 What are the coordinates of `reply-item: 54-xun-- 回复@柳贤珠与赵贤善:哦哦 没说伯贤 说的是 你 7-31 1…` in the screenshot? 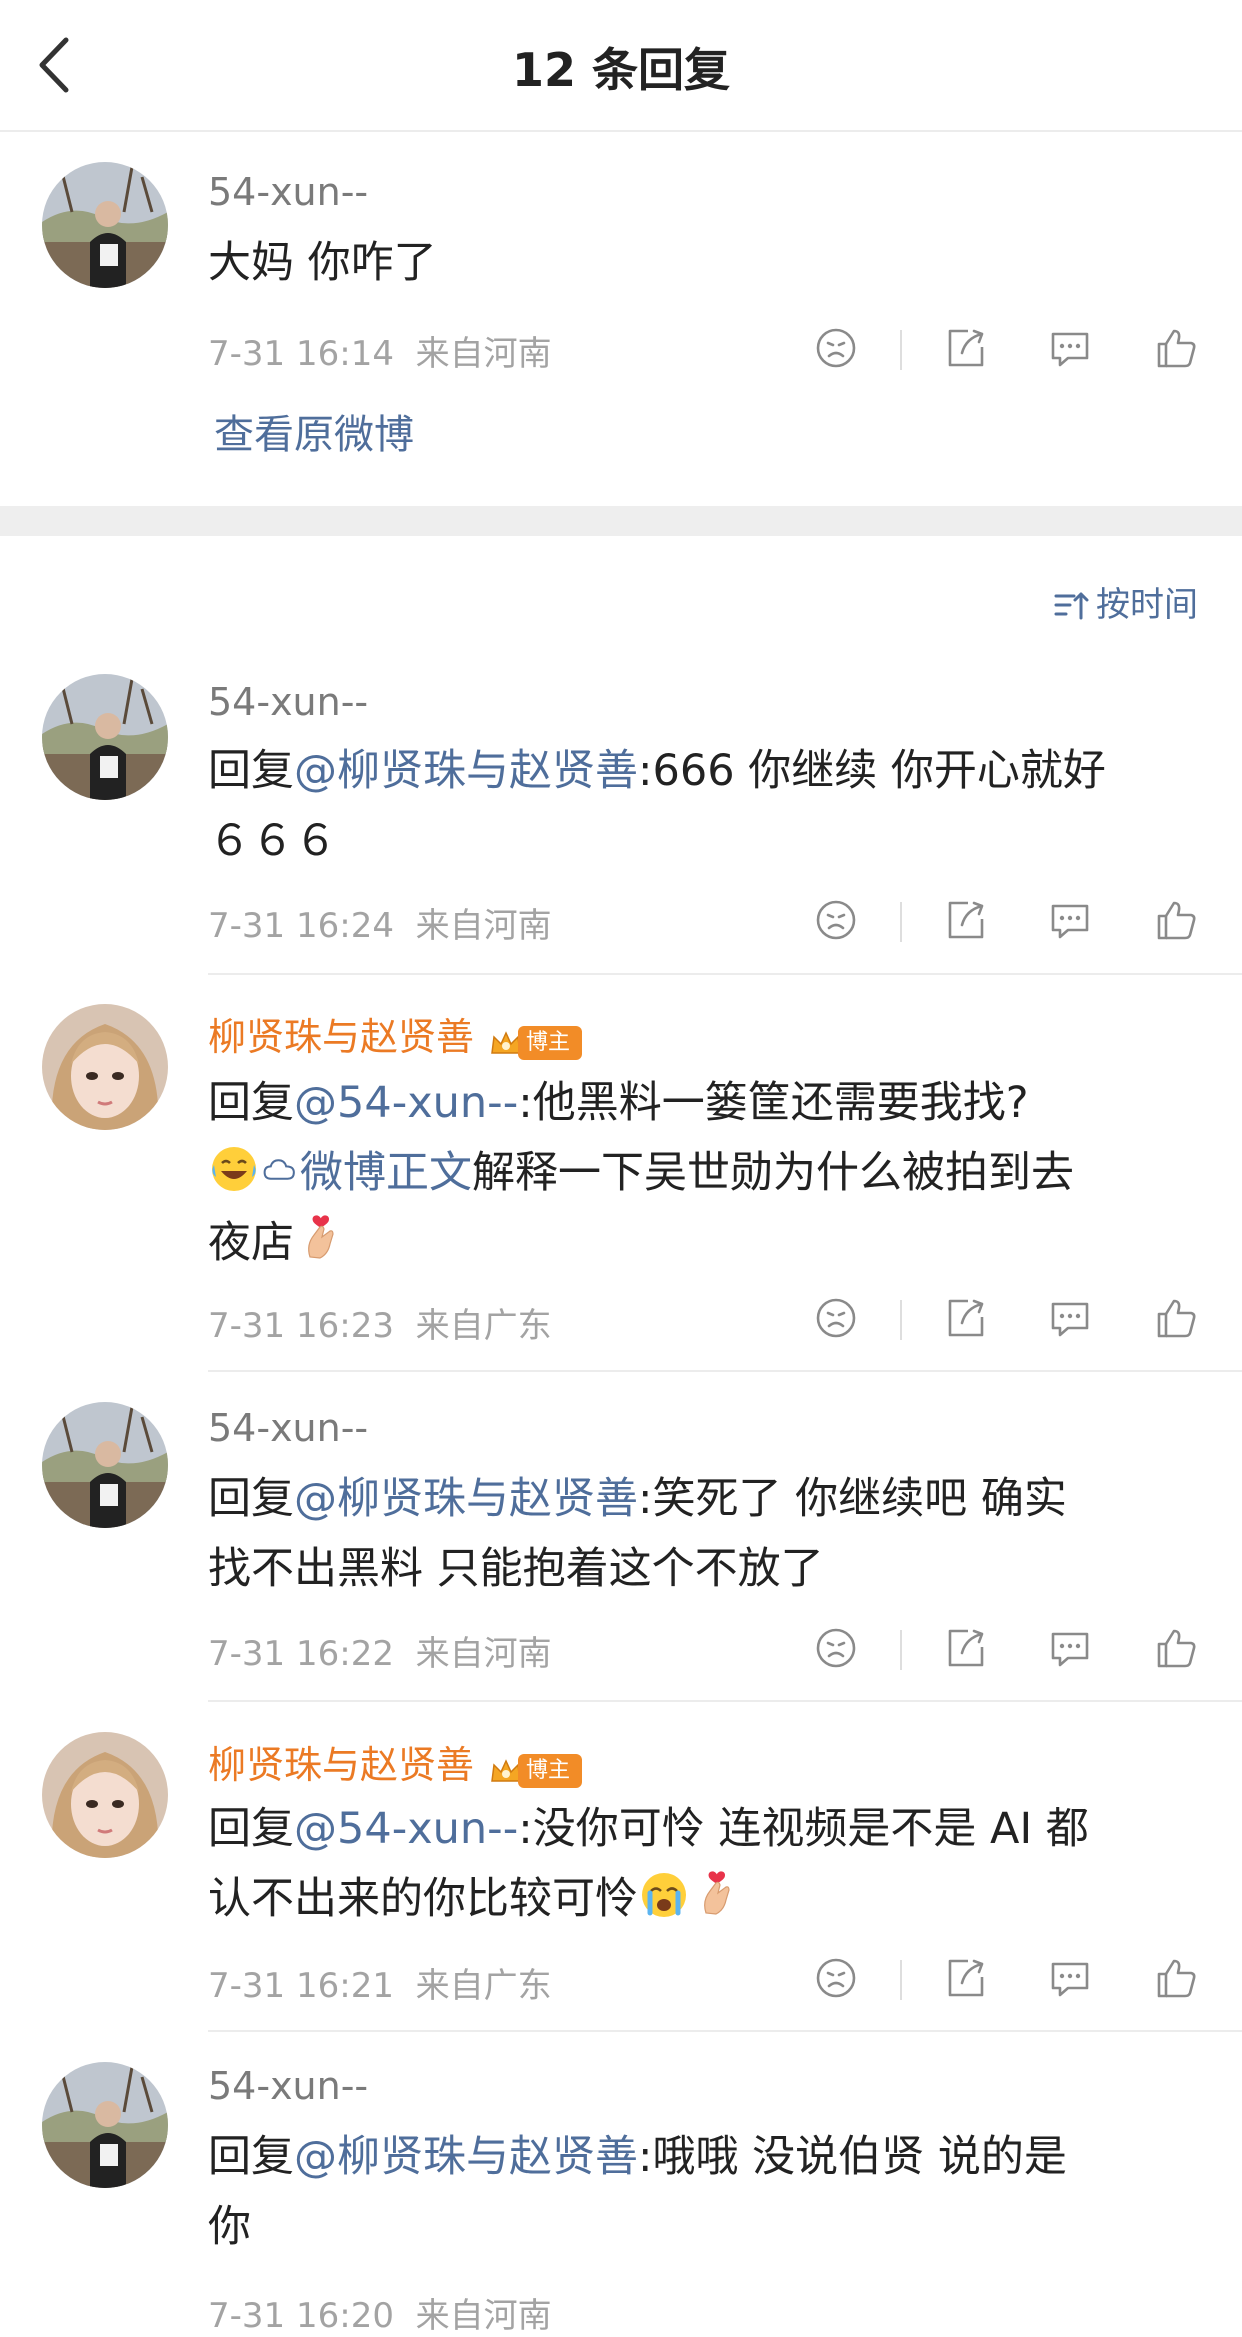 It's located at (621, 2198).